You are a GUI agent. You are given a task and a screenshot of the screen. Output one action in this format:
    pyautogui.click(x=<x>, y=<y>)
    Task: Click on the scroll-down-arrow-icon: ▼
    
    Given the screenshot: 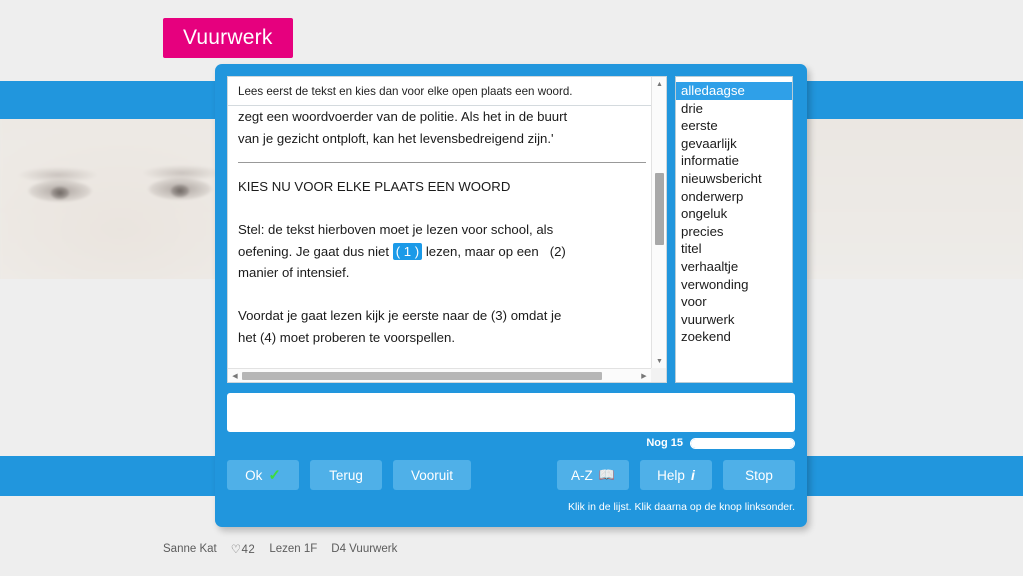 What is the action you would take?
    pyautogui.click(x=659, y=361)
    